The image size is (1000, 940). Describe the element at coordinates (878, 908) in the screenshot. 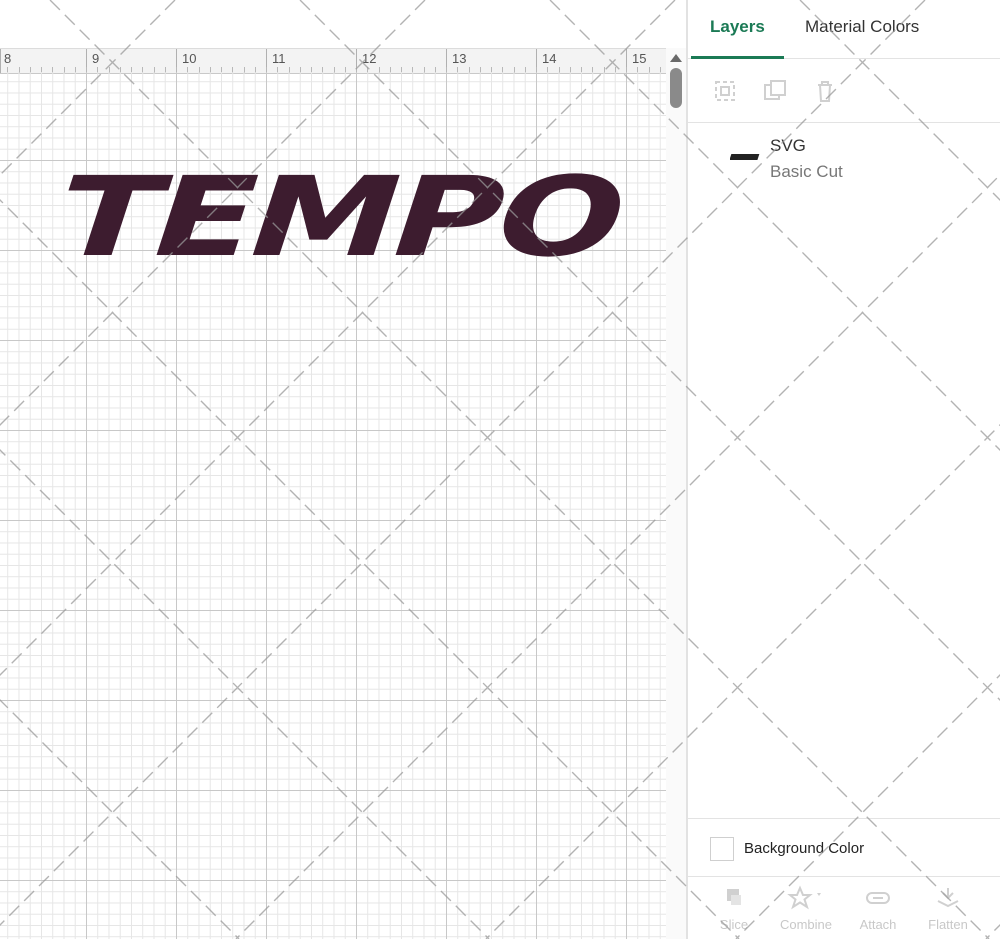

I see `attach-button: Attach` at that location.